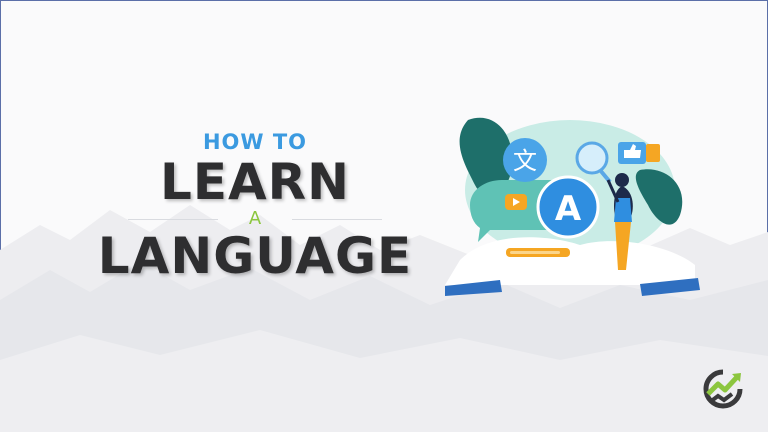  Describe the element at coordinates (173, 219) in the screenshot. I see `divider-left` at that location.